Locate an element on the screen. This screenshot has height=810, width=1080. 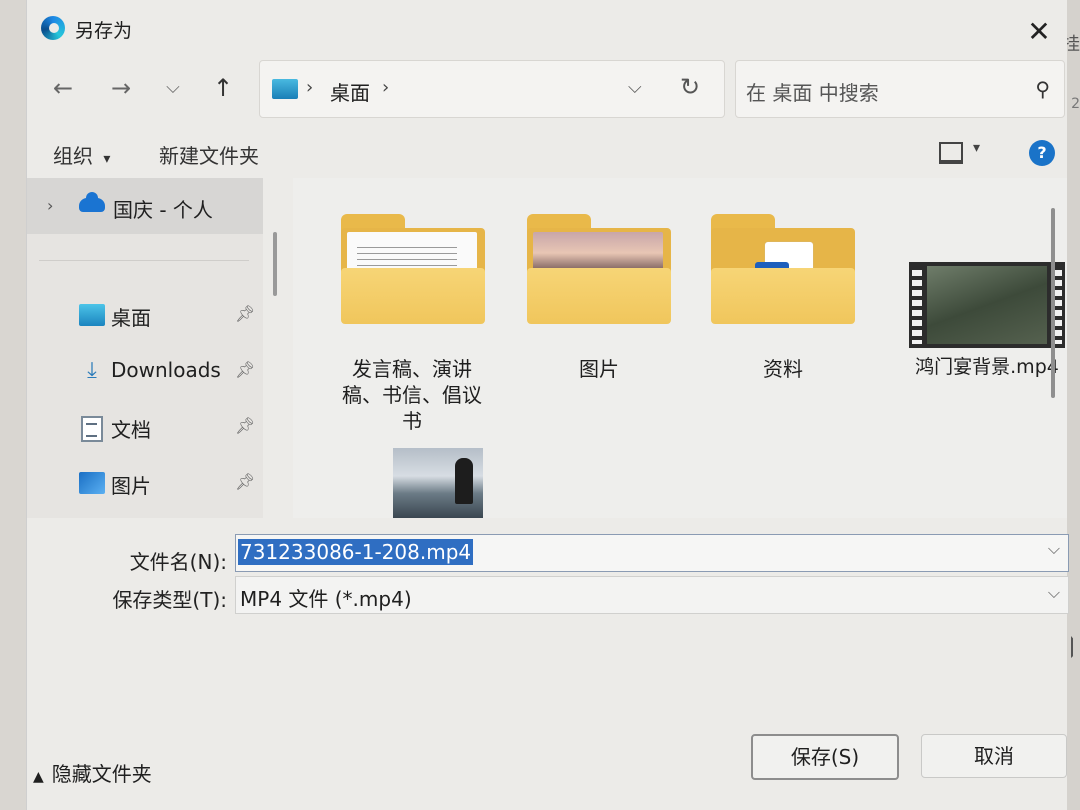
organize-dropdown-icon: ▾ is located at coordinates (106, 159).